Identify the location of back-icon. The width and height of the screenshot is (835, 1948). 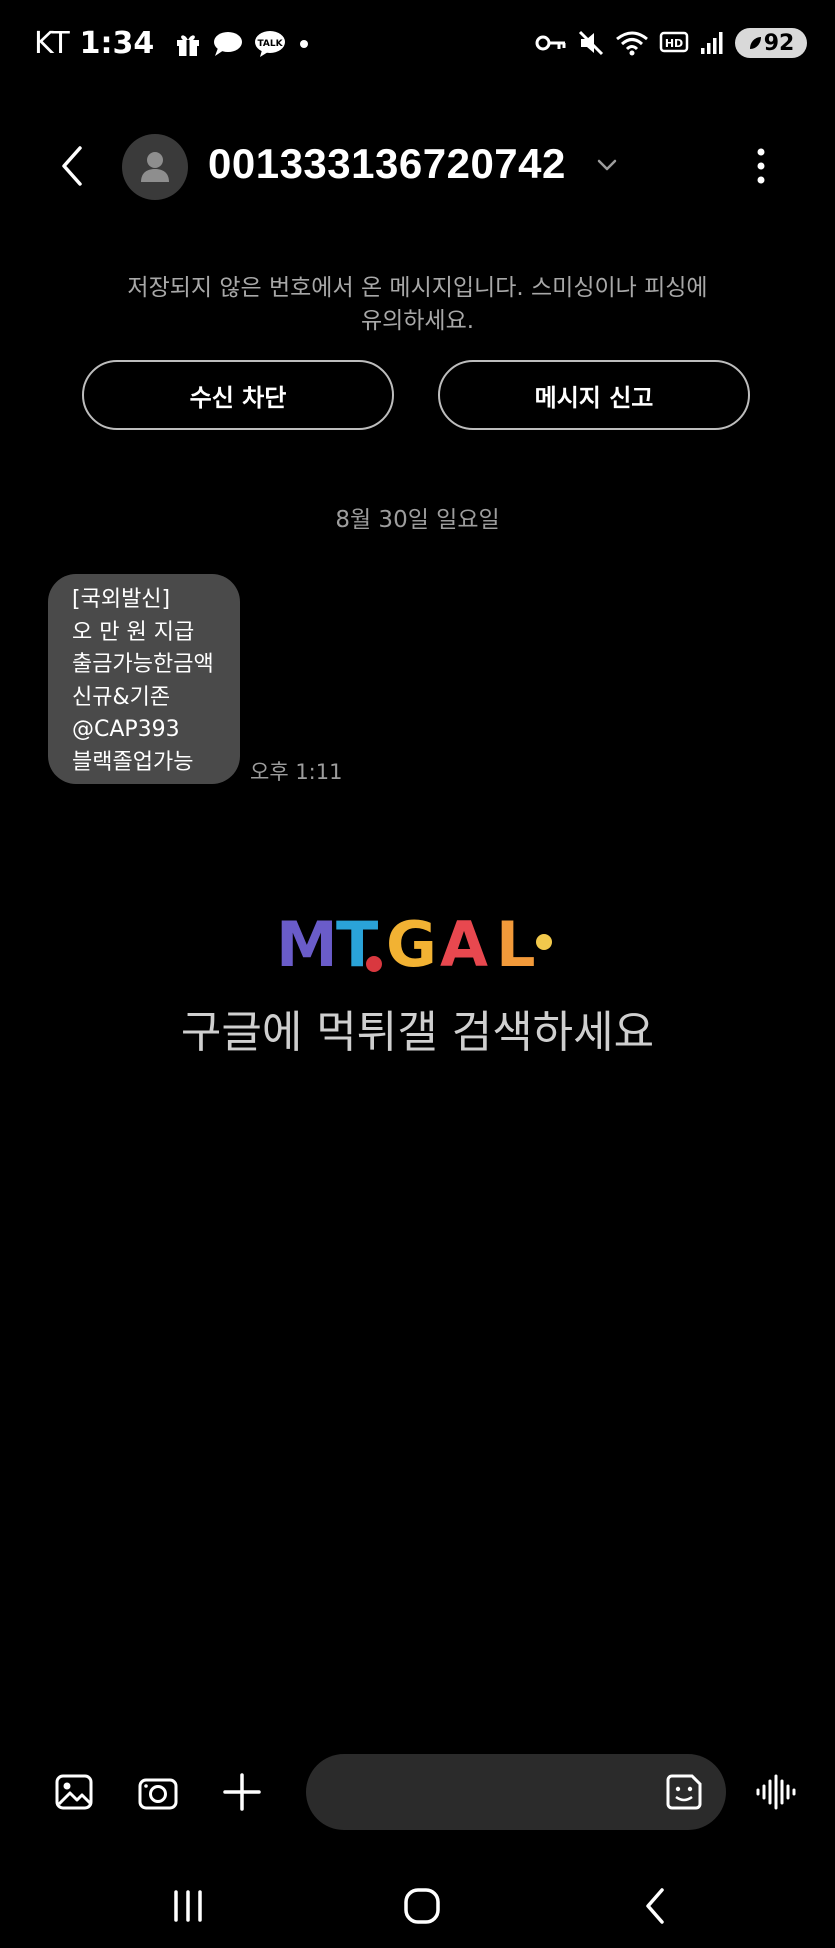
(655, 1906).